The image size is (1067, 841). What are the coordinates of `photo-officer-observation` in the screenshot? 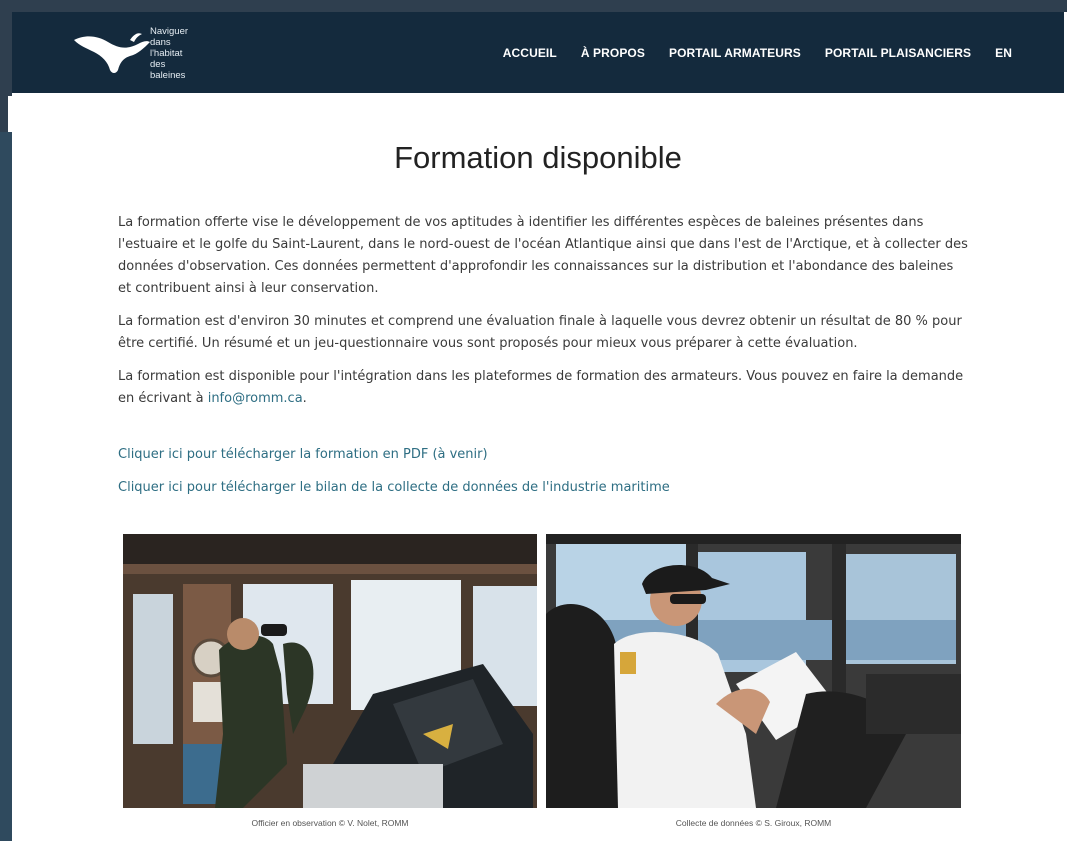 It's located at (330, 671).